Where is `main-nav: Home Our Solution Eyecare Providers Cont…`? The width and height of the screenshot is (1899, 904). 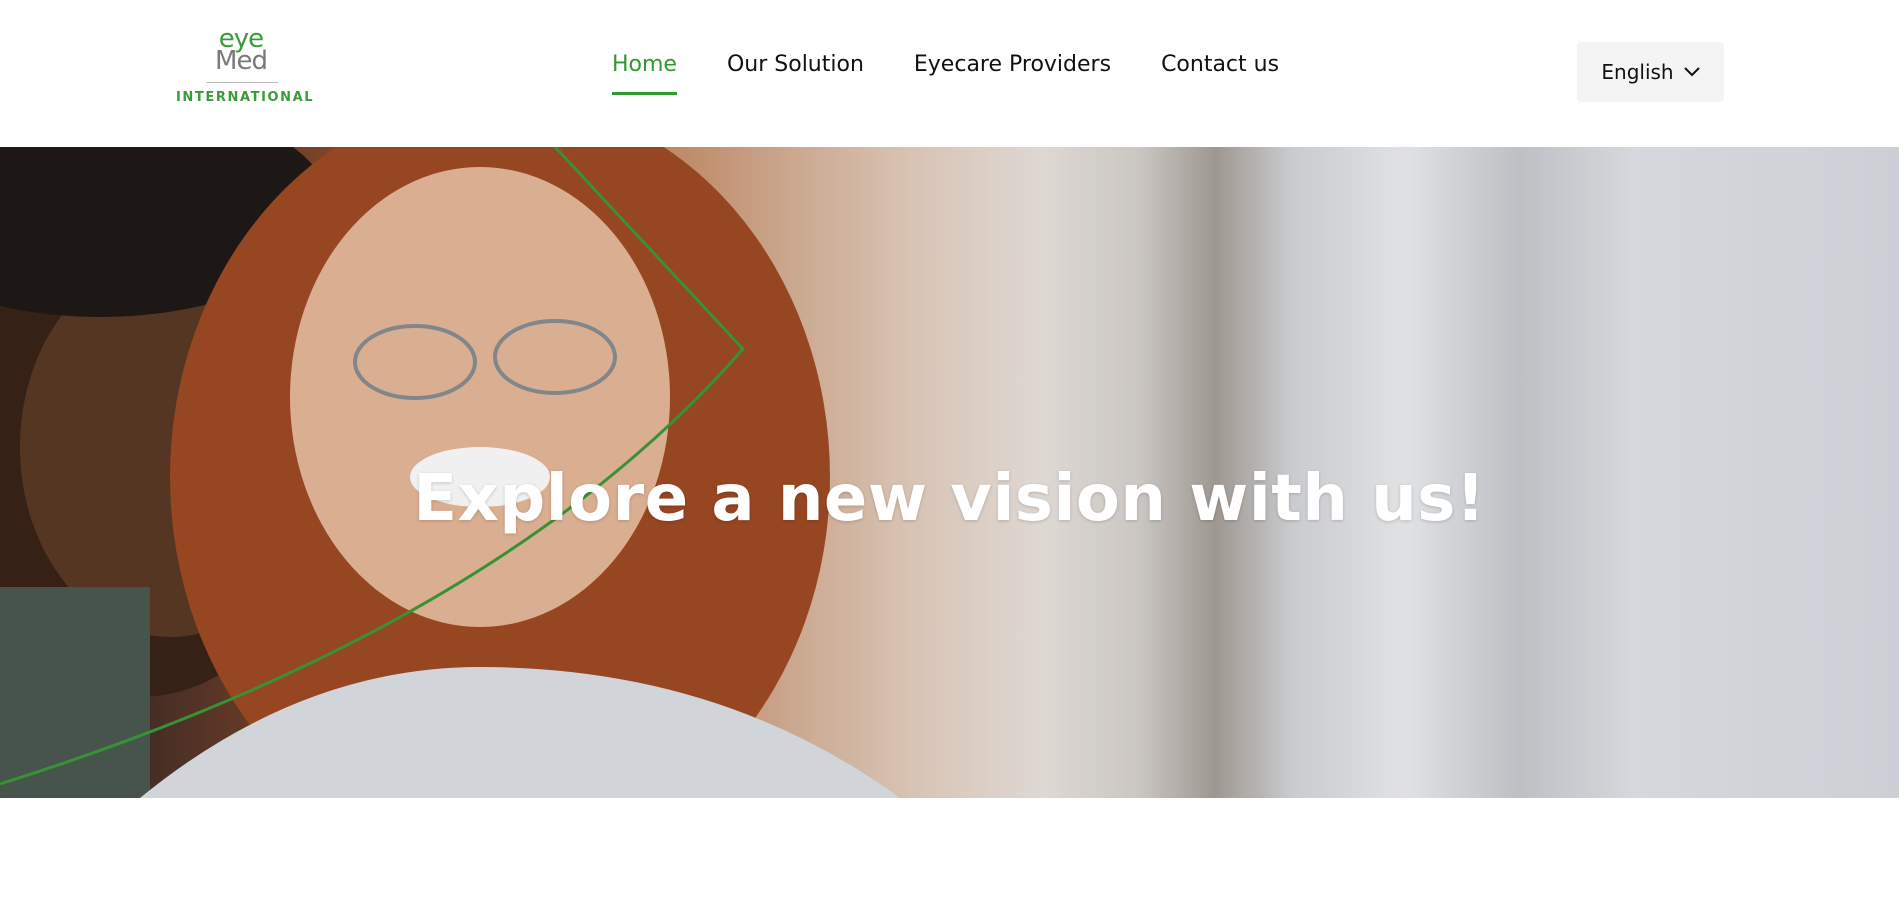 main-nav: Home Our Solution Eyecare Providers Cont… is located at coordinates (970, 73).